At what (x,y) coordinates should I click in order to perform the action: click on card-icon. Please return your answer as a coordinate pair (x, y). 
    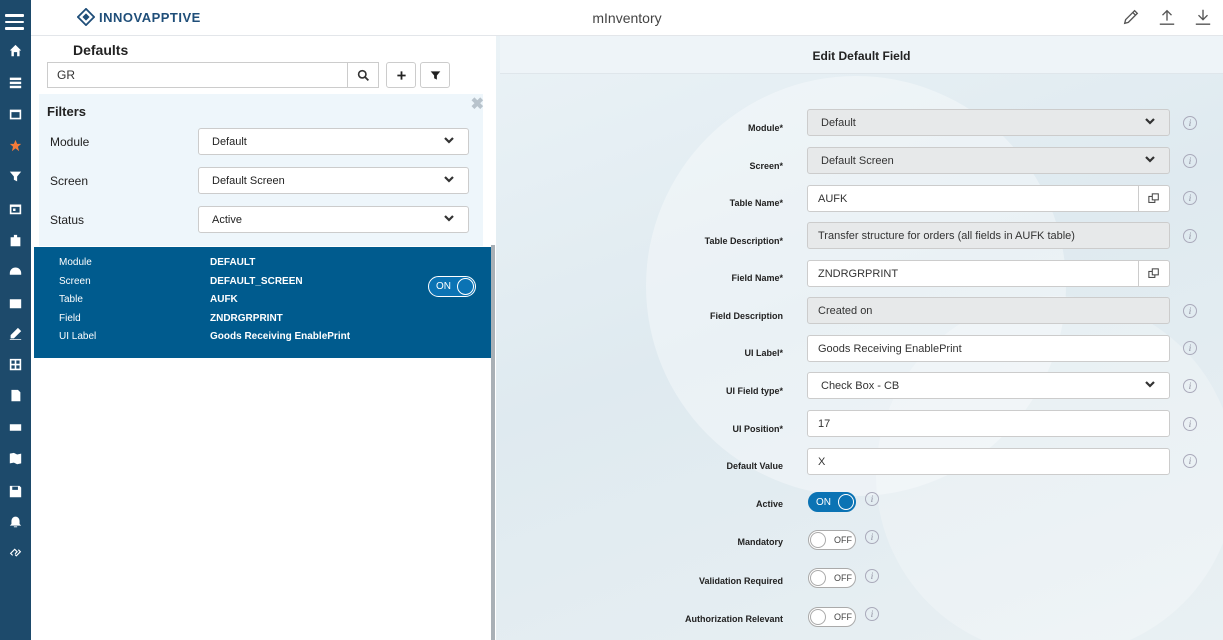
    Looking at the image, I should click on (15, 427).